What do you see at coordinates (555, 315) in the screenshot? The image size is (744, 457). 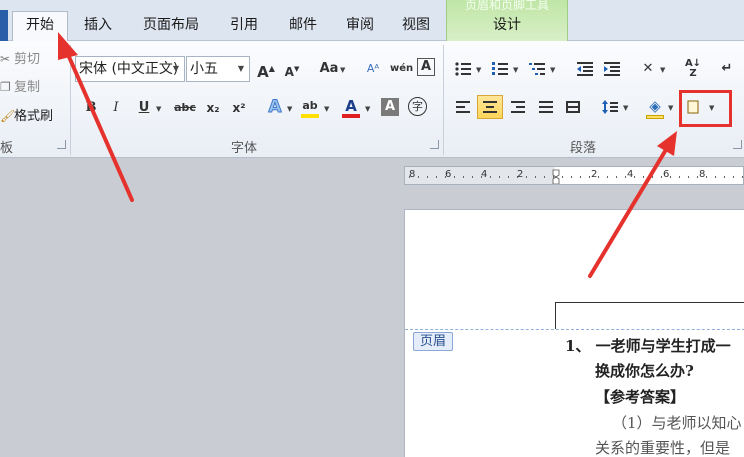 I see `header-corner-mark` at bounding box center [555, 315].